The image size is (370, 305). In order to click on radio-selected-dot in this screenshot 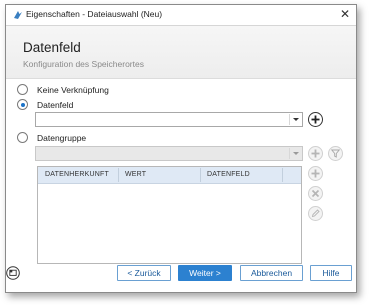, I will do `click(22, 104)`.